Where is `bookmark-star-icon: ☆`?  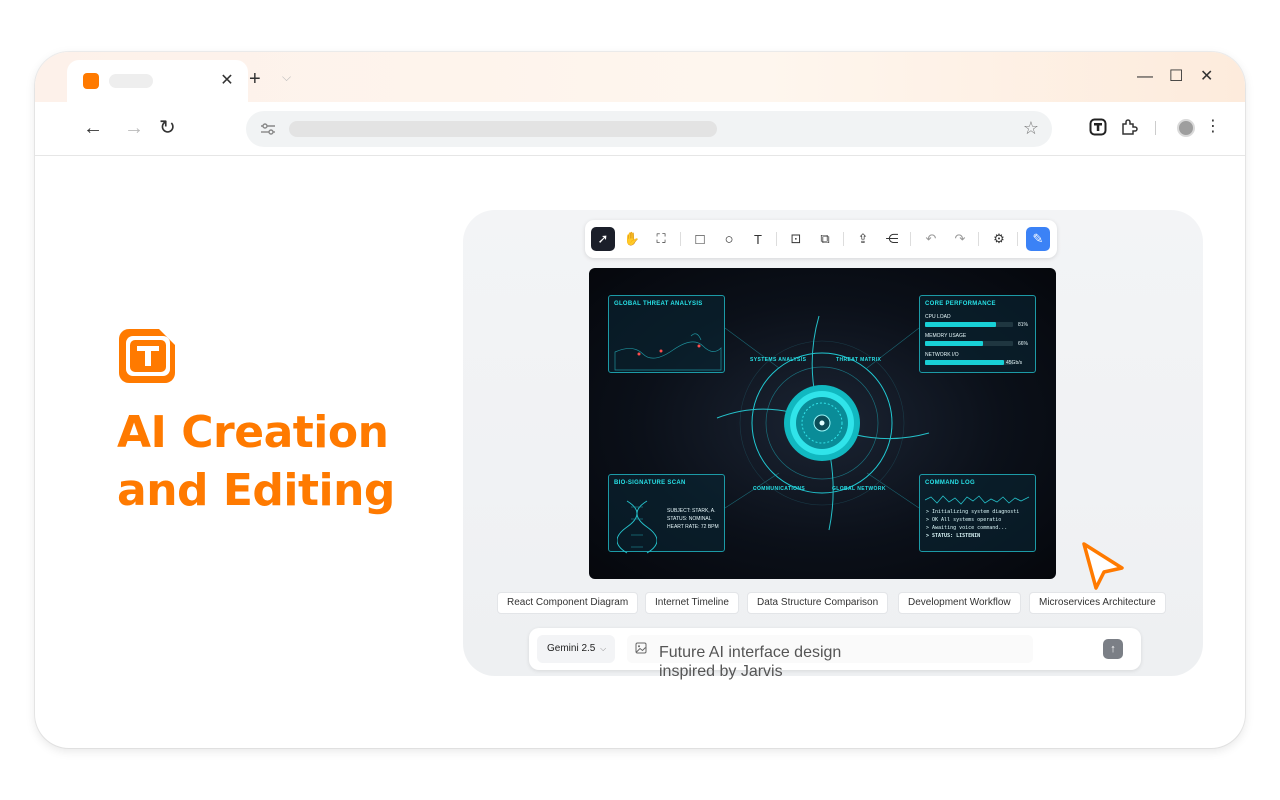
bookmark-star-icon: ☆ is located at coordinates (1031, 128).